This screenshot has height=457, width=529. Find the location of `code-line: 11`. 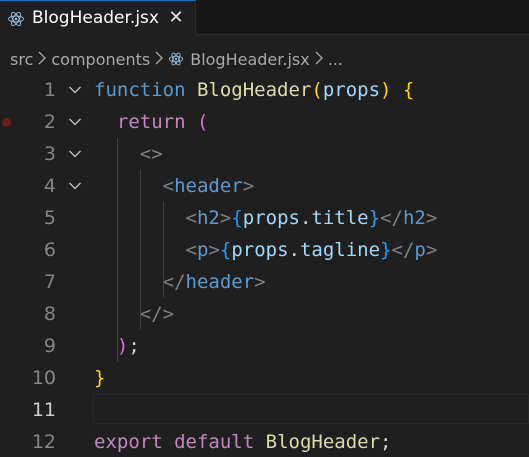

code-line: 11 is located at coordinates (264, 410).